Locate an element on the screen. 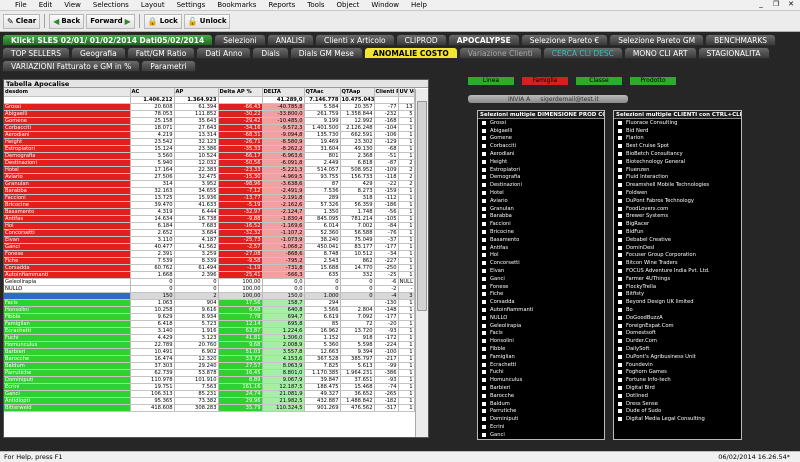 This screenshot has height=462, width=800. list-item: DailySoft is located at coordinates (677, 349).